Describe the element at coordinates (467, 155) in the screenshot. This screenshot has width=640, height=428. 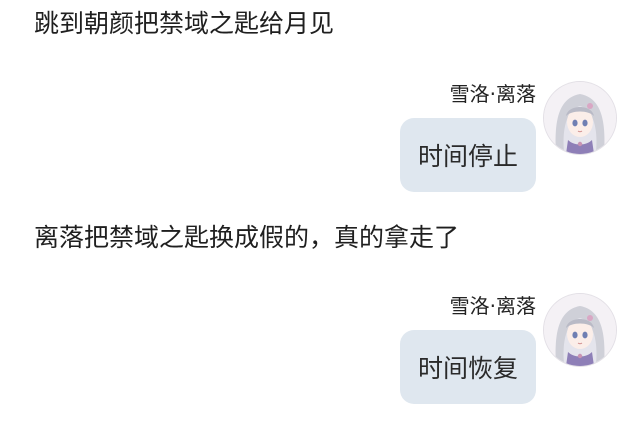
I see `message-bubble: 时间停止` at that location.